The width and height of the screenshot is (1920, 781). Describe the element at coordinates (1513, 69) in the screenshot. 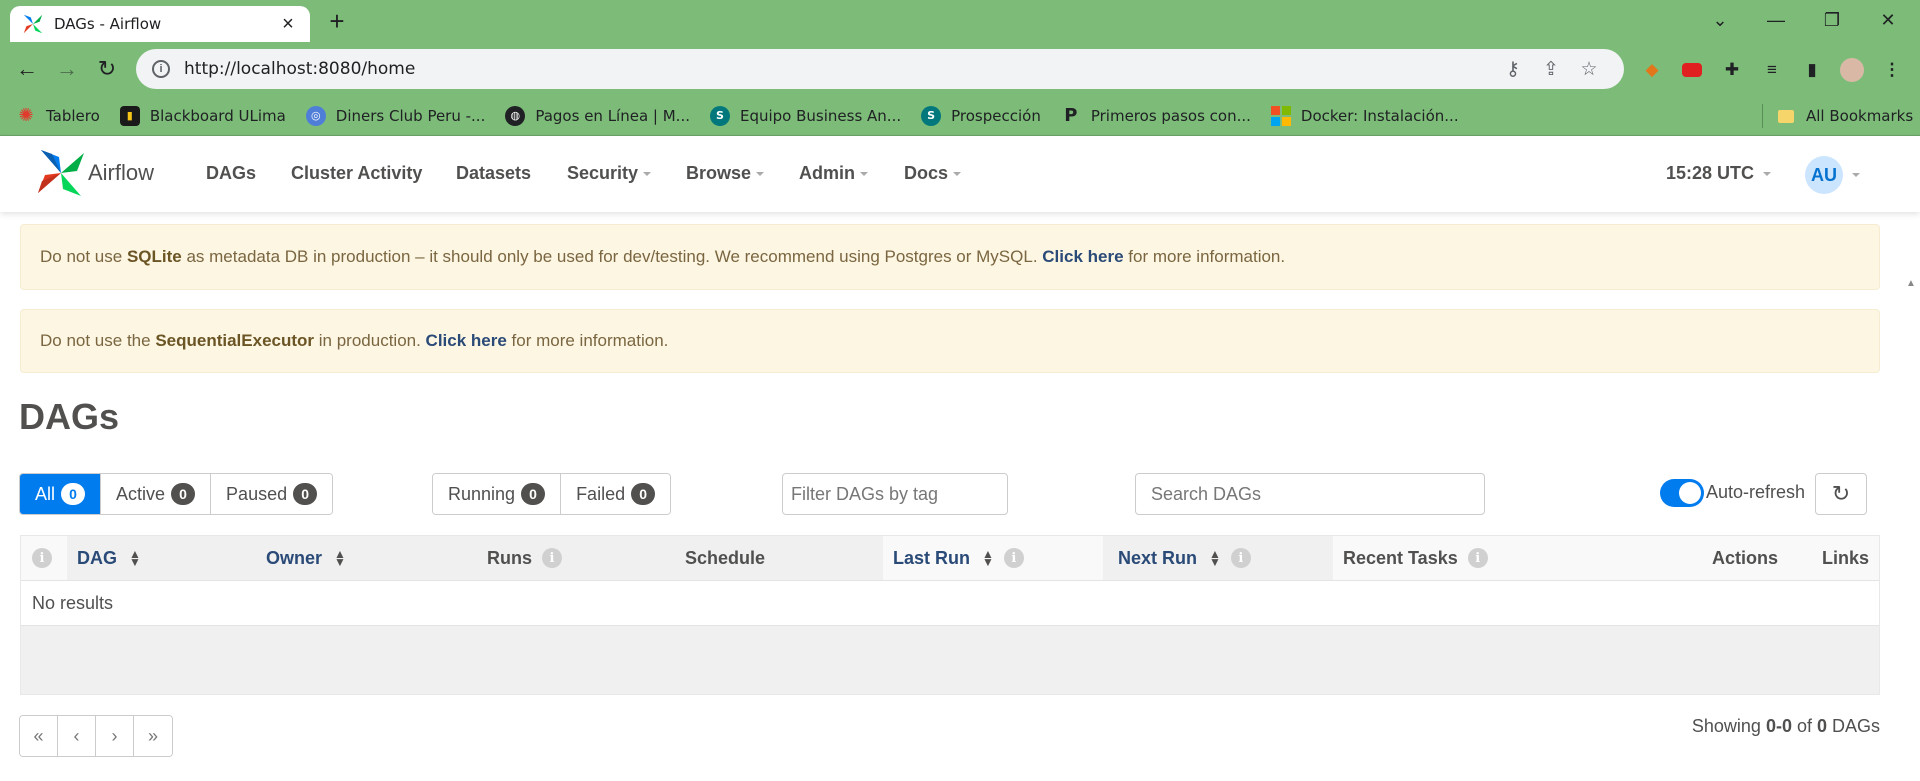

I see `key-icon: ⚷` at that location.